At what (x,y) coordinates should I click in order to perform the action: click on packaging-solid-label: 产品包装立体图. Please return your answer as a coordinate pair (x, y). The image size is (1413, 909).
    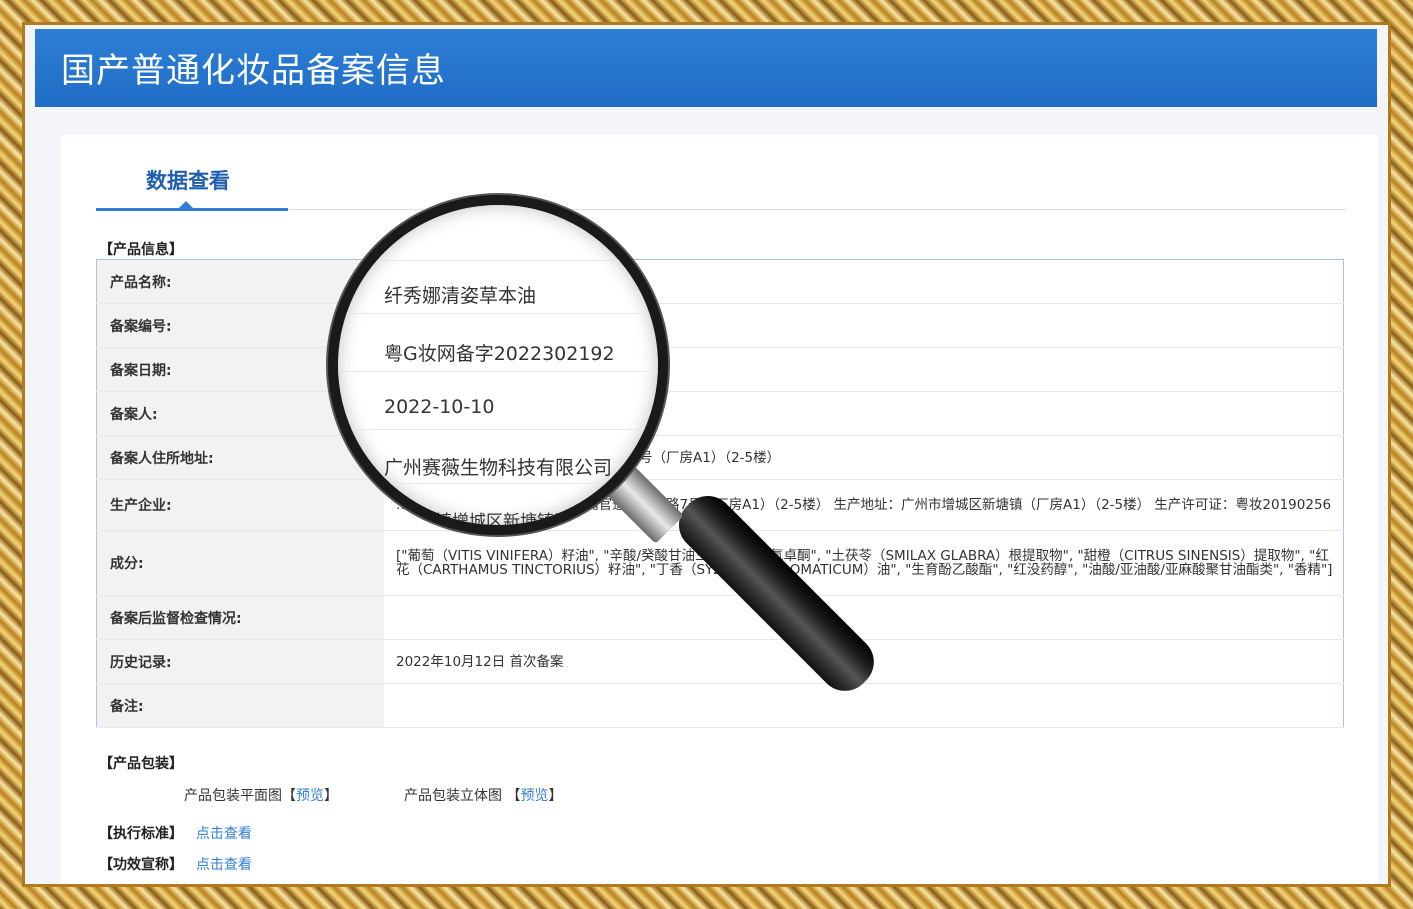
    Looking at the image, I should click on (453, 796).